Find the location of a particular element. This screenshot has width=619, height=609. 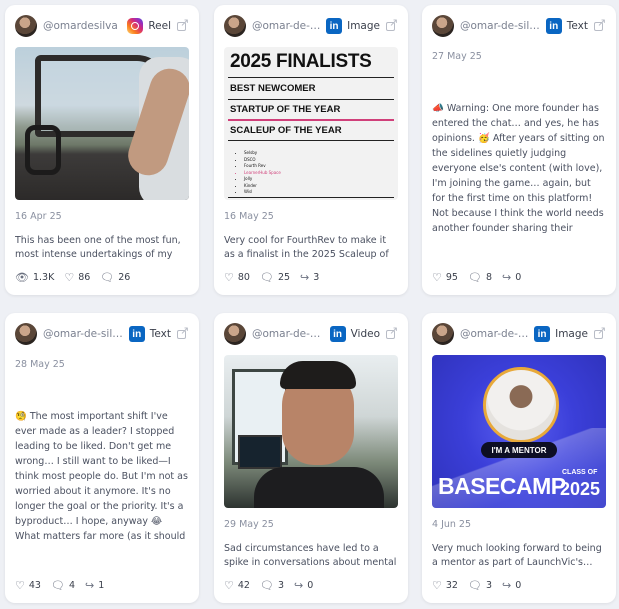

likes-count: 32 is located at coordinates (451, 585).